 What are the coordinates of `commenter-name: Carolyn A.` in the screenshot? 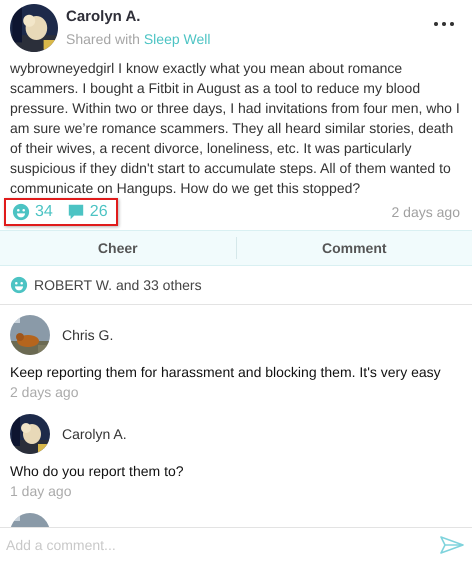 It's located at (94, 434).